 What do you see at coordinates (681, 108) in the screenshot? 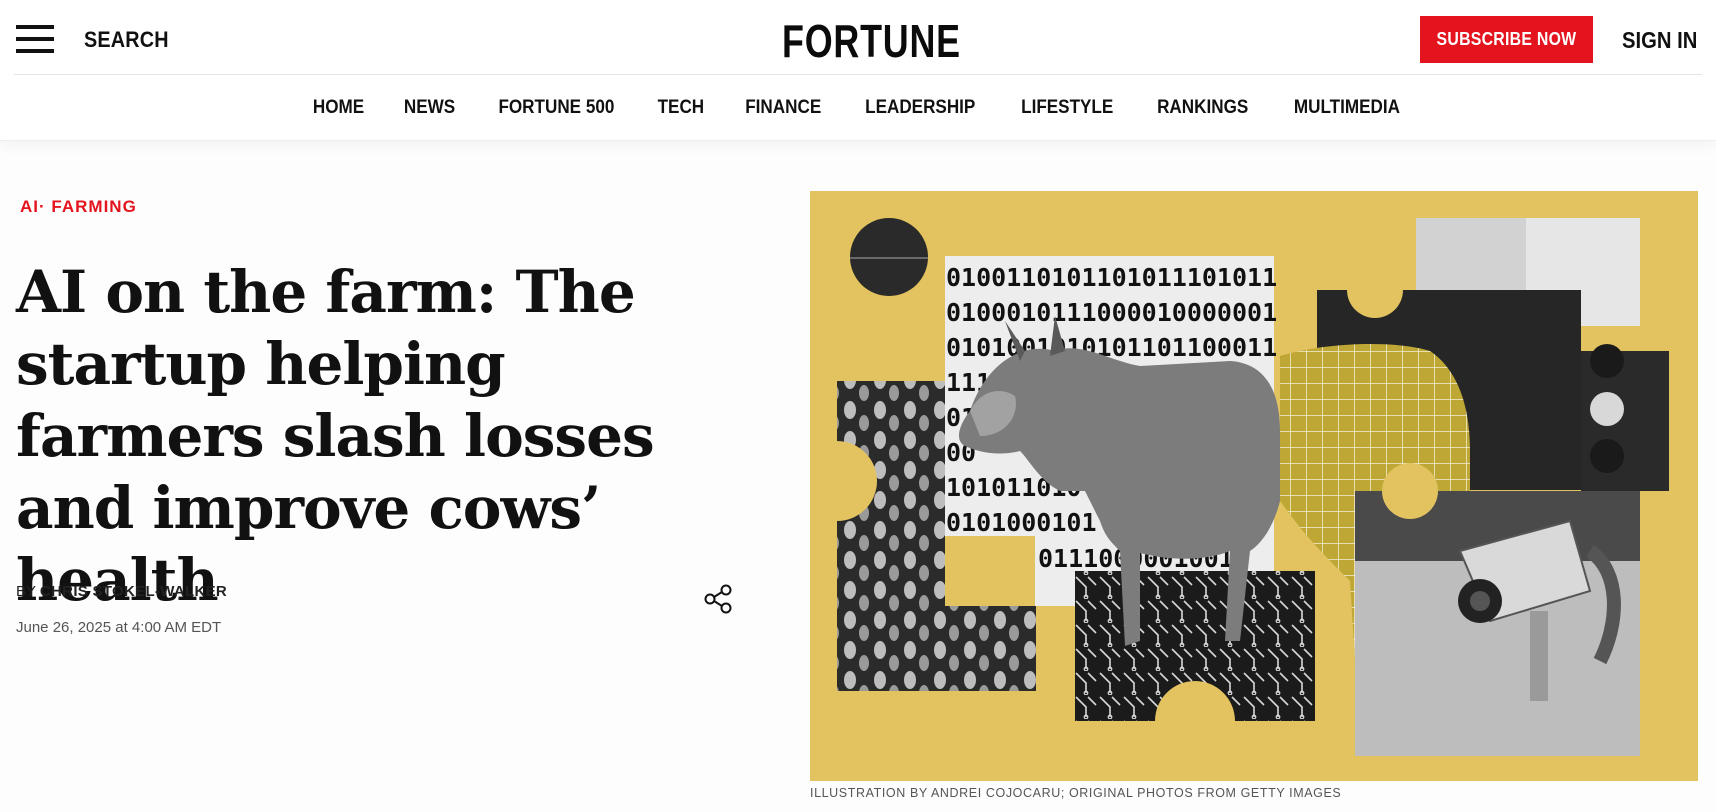
I see `nav-item-tech: TECH` at bounding box center [681, 108].